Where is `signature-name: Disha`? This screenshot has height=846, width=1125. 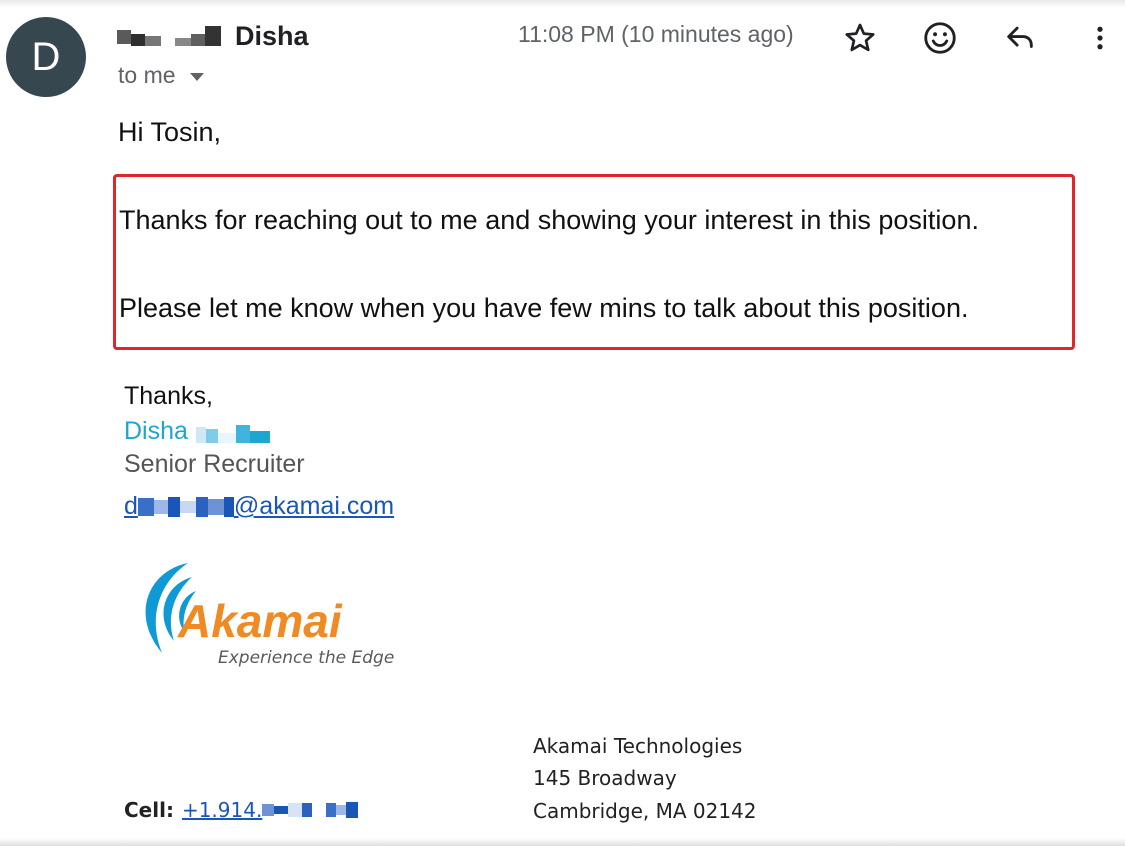 signature-name: Disha is located at coordinates (197, 431).